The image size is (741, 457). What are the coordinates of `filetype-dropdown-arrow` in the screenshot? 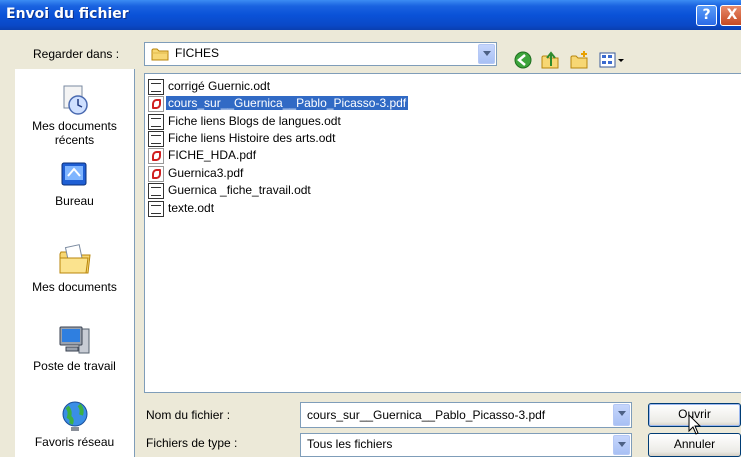 It's located at (621, 445).